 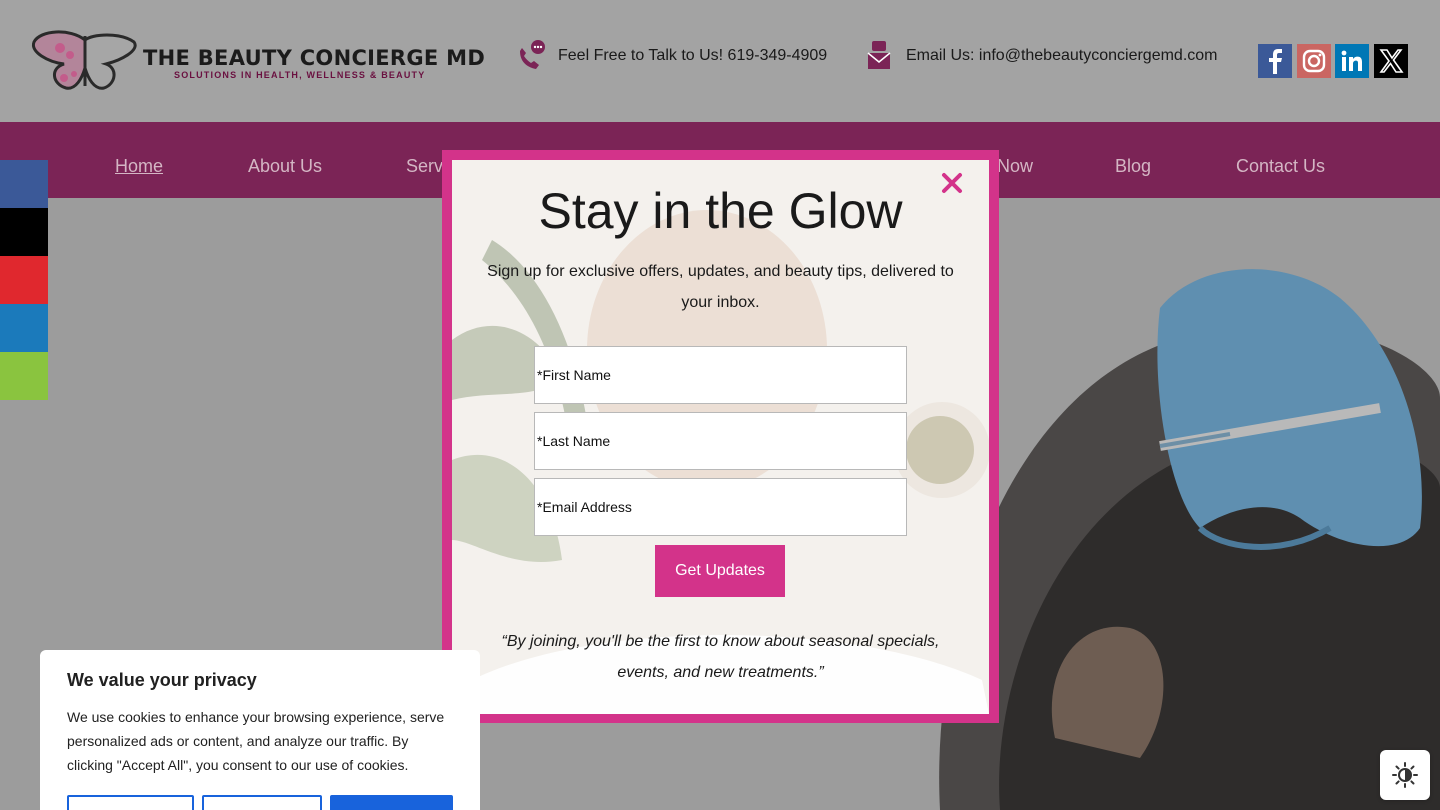 I want to click on nav-about: About Us, so click(x=285, y=166).